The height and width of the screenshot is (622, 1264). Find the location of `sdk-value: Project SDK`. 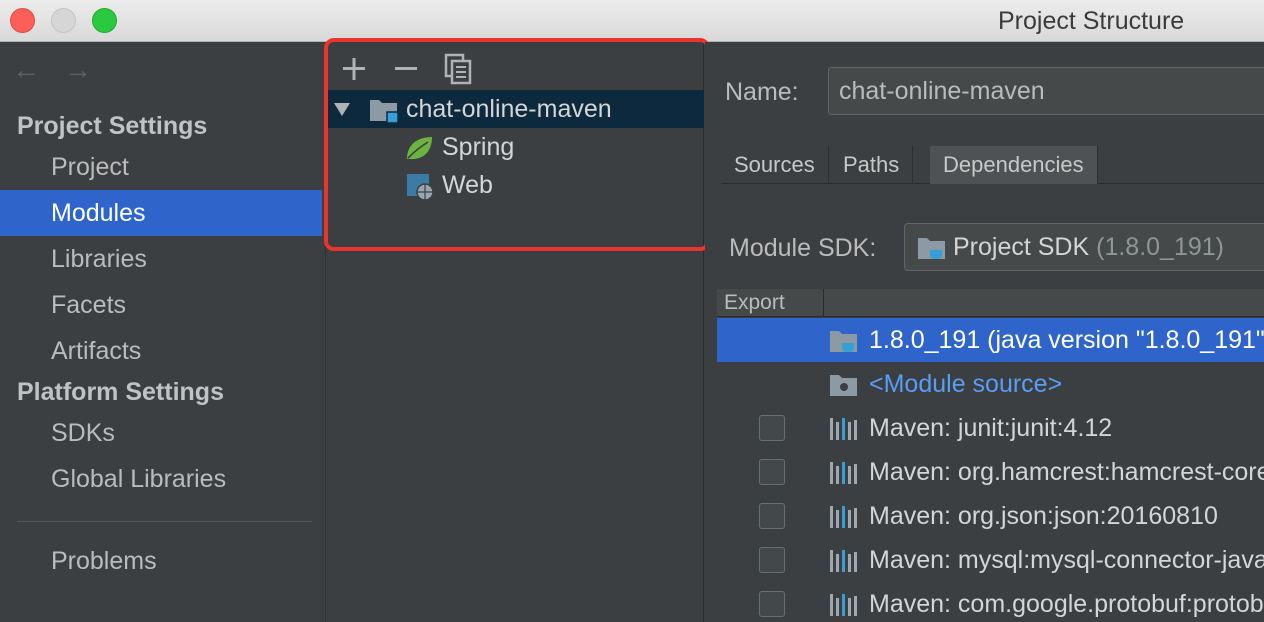

sdk-value: Project SDK is located at coordinates (1021, 247).